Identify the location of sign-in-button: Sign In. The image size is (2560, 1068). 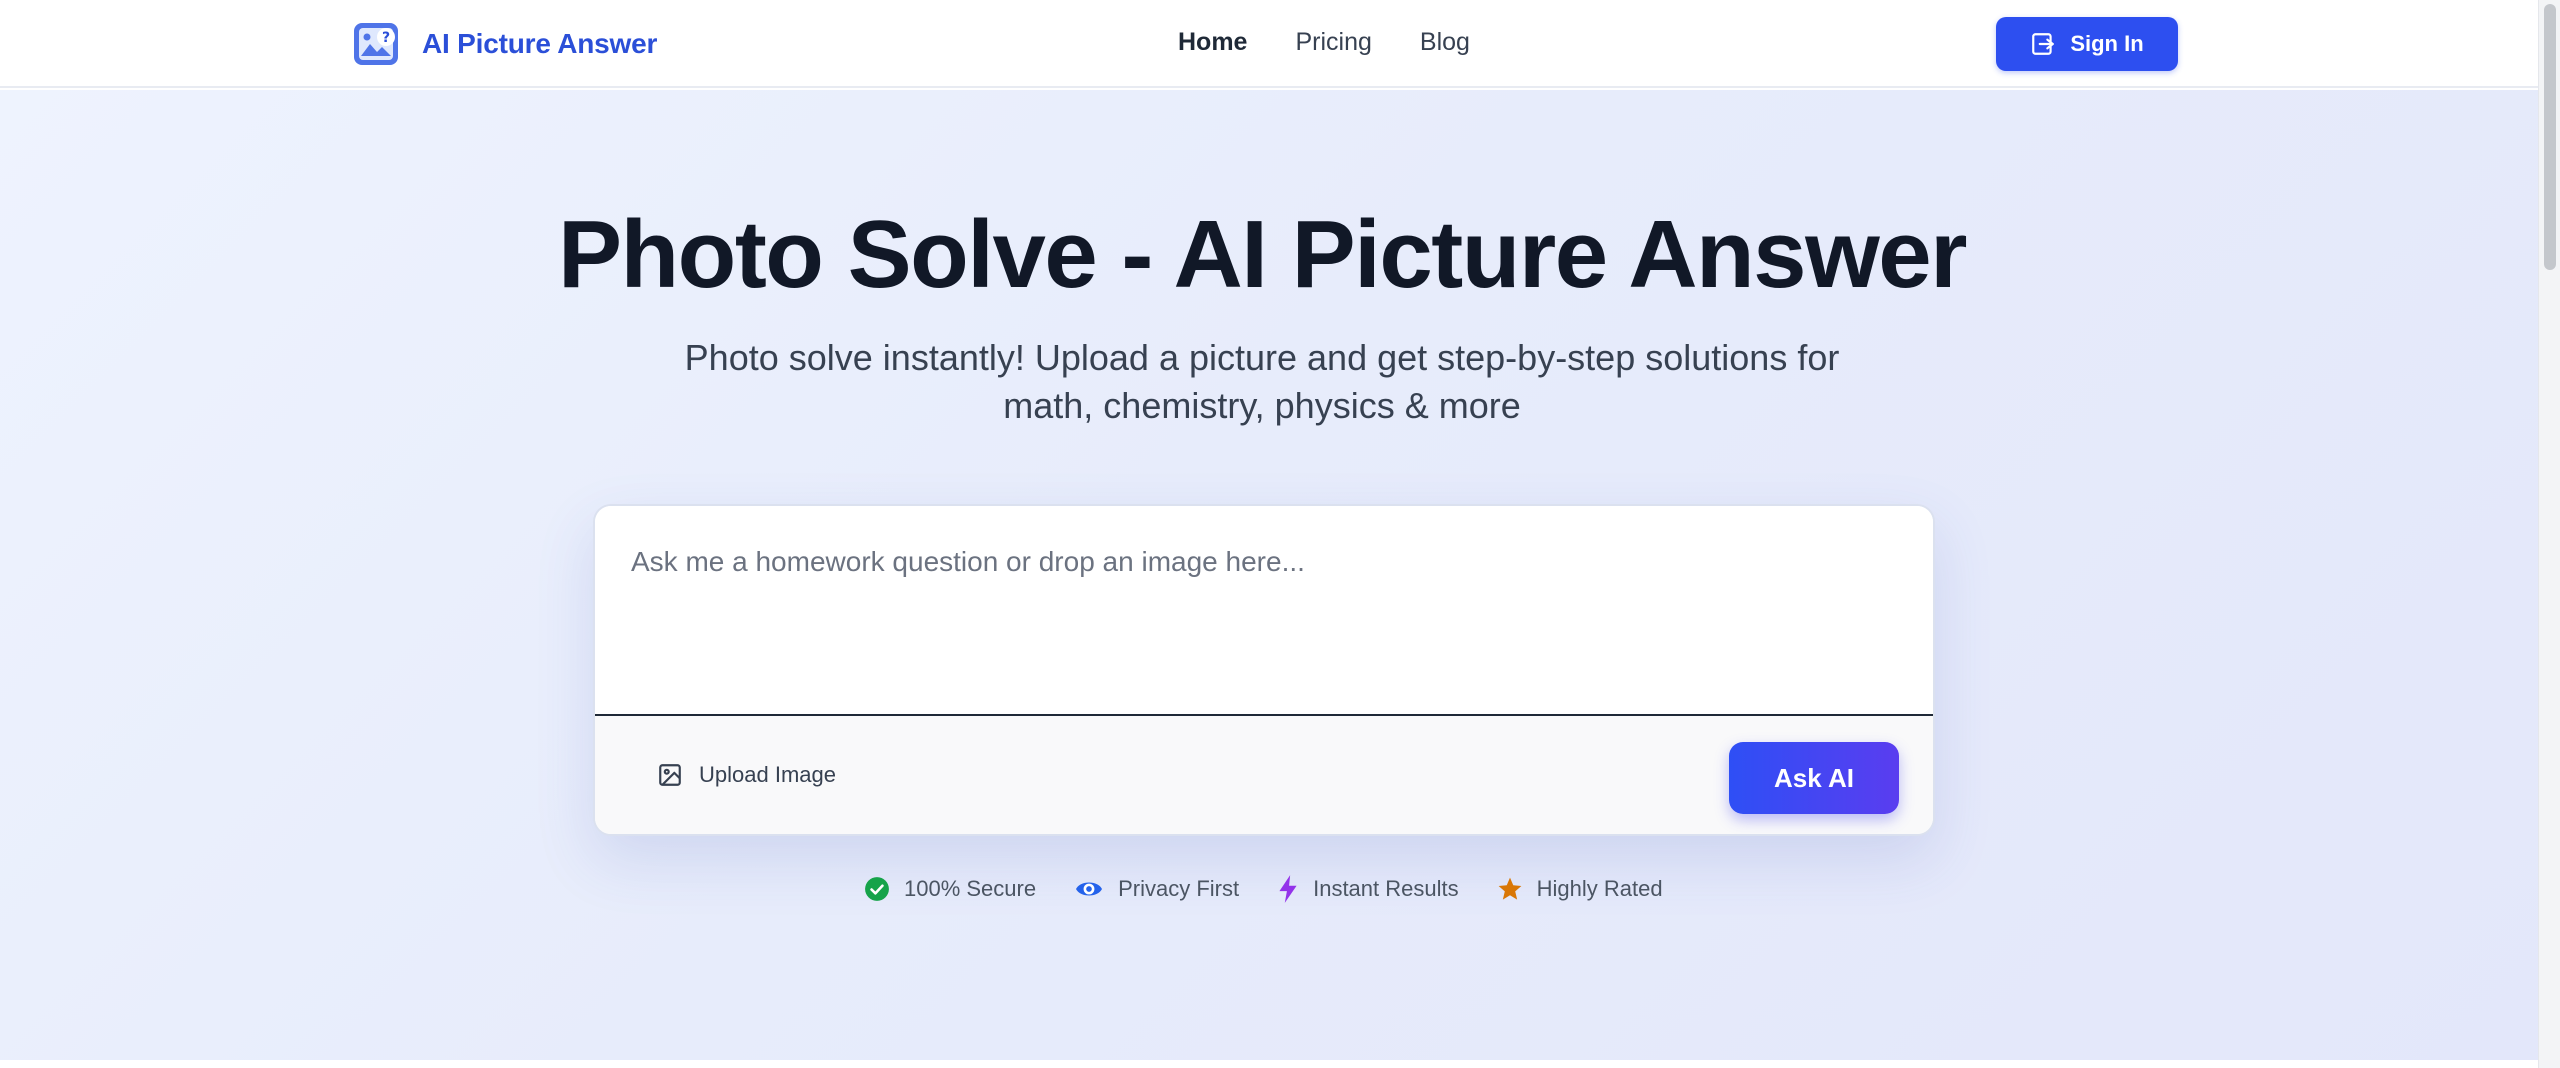
(2087, 44).